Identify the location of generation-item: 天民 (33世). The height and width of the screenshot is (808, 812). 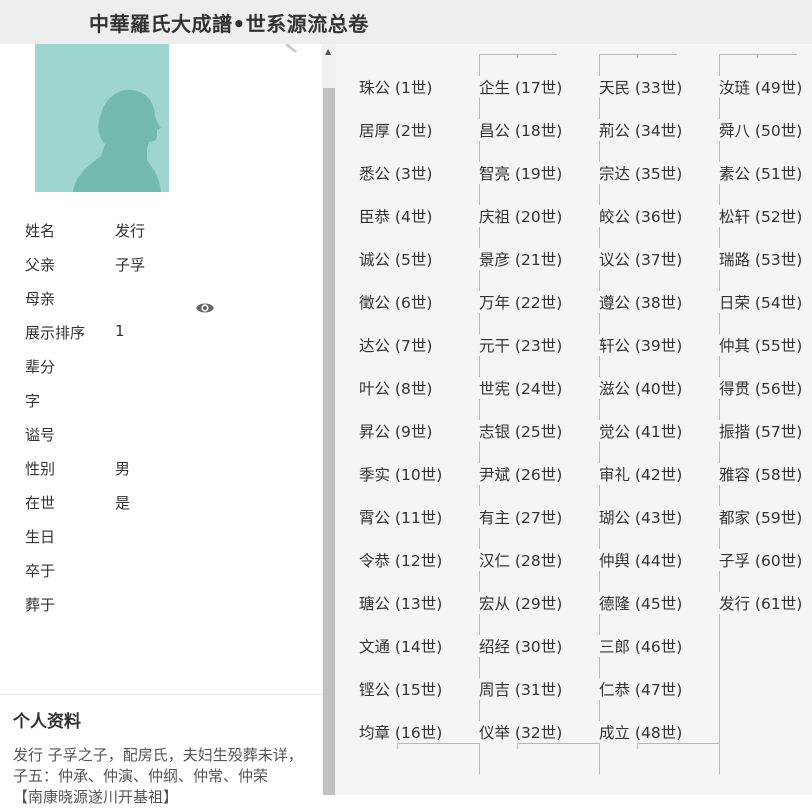
(641, 87).